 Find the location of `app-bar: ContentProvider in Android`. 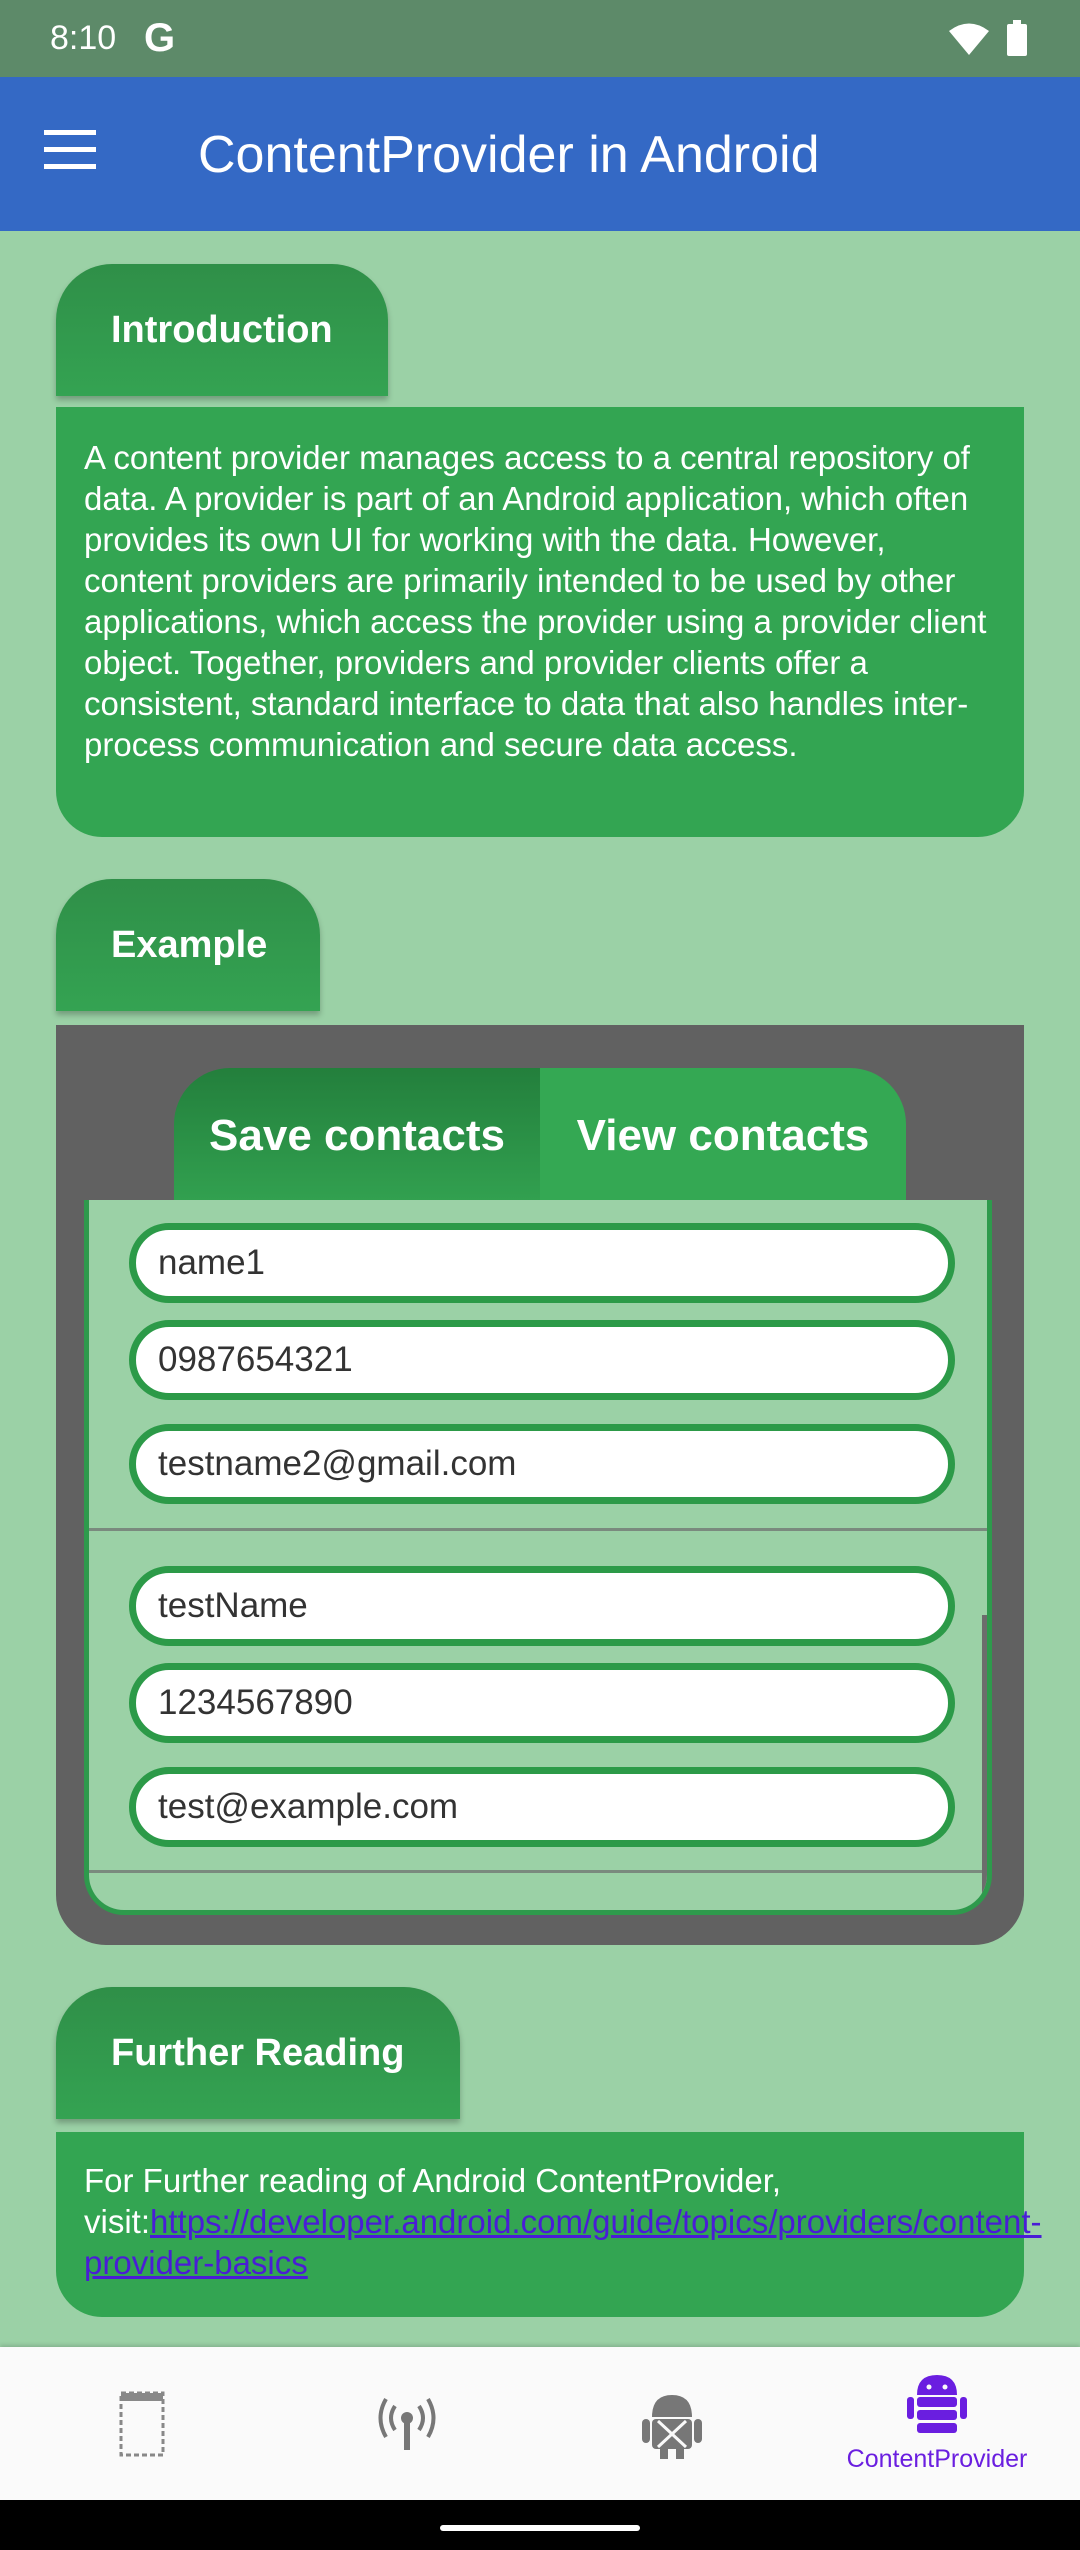

app-bar: ContentProvider in Android is located at coordinates (540, 154).